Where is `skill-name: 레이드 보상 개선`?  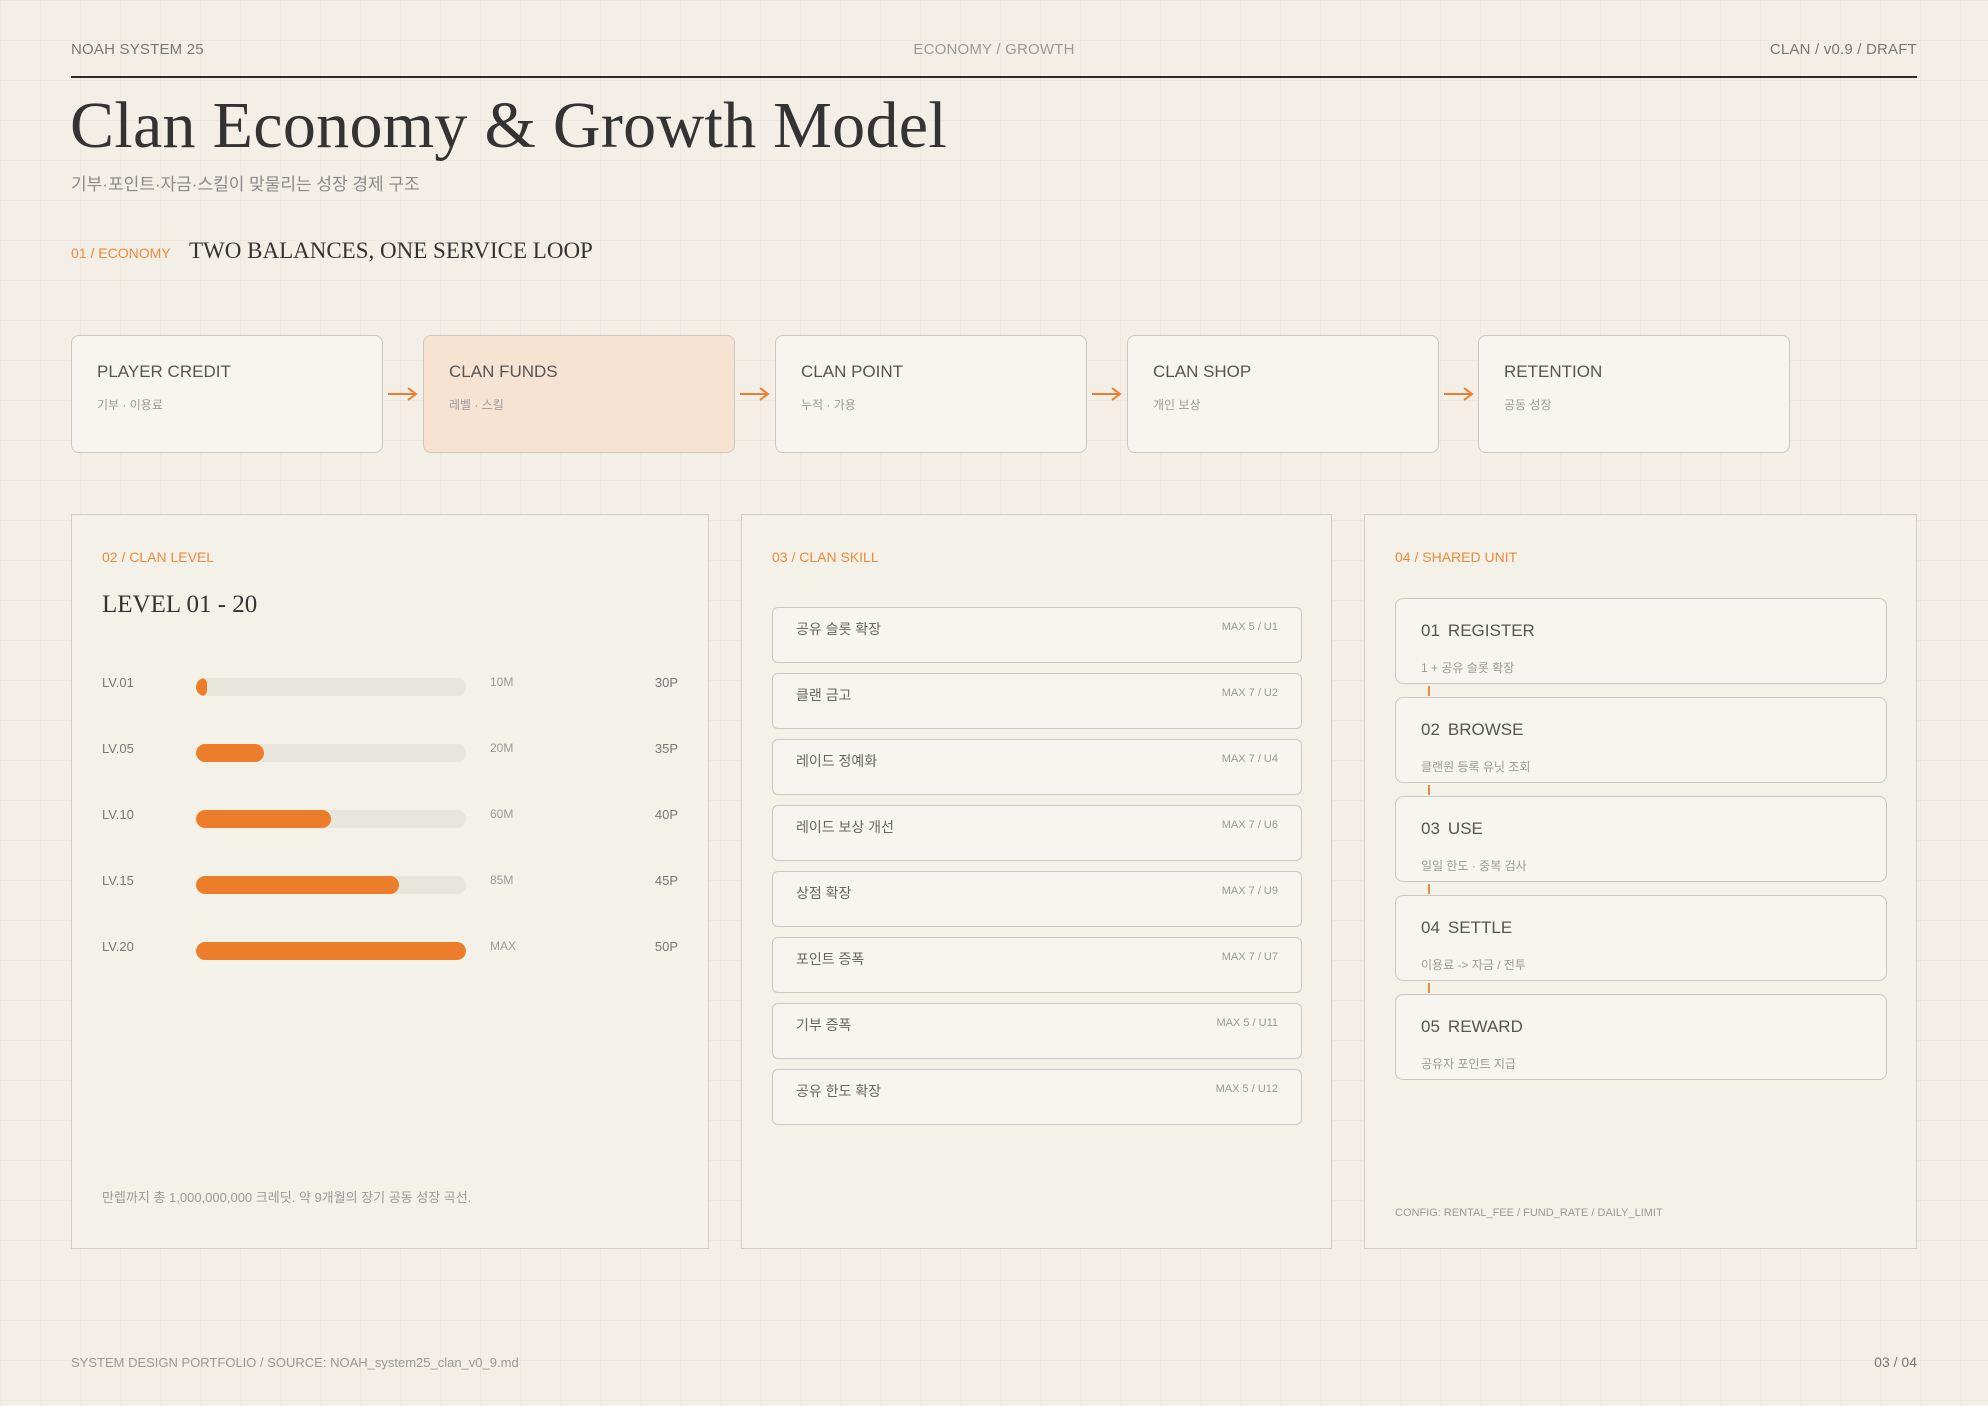
skill-name: 레이드 보상 개선 is located at coordinates (845, 827).